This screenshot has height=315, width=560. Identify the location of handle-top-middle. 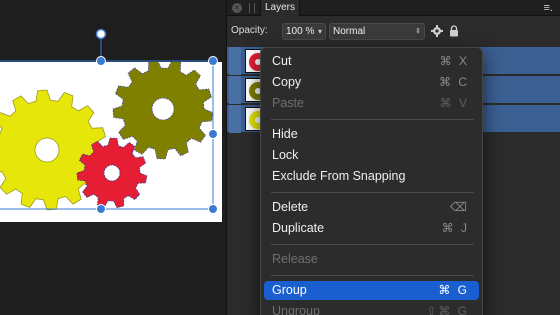
(101, 61).